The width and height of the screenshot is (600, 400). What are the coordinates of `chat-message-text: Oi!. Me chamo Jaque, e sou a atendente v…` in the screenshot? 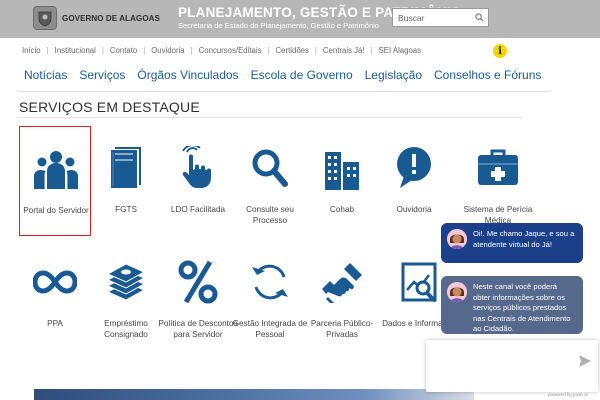 It's located at (524, 239).